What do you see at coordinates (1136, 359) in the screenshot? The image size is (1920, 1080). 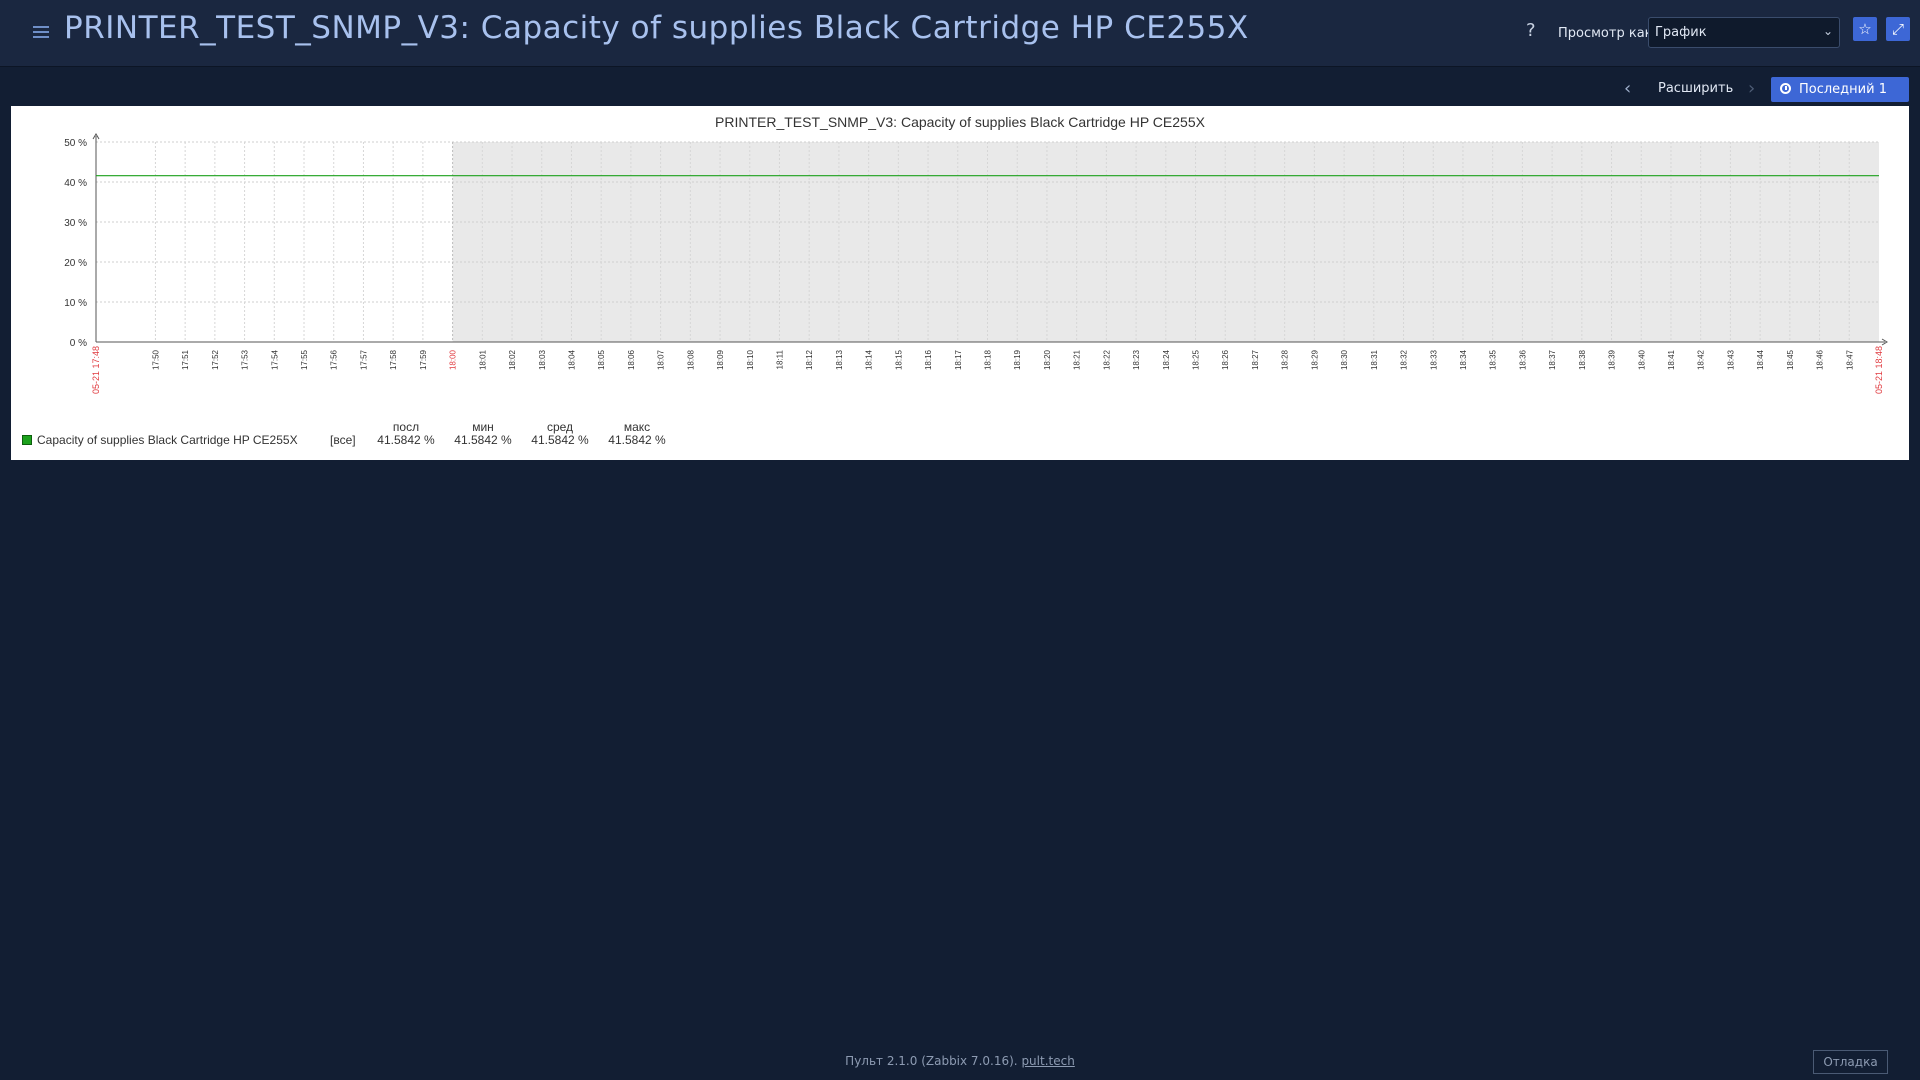 I see `x-tick-label: 18:23` at bounding box center [1136, 359].